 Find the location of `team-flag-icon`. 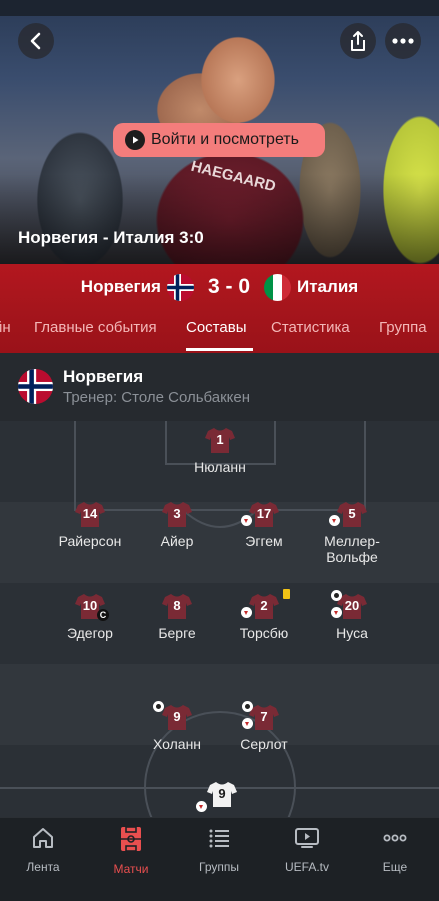

team-flag-icon is located at coordinates (35, 386).